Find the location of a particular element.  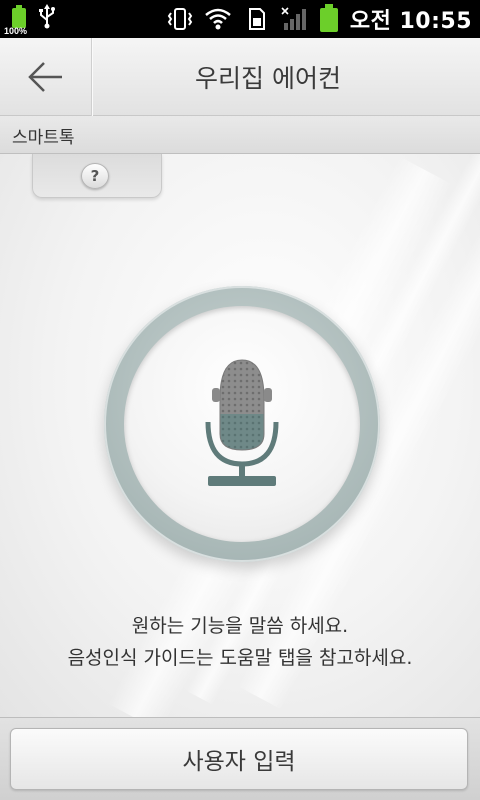

usb-icon is located at coordinates (47, 16).